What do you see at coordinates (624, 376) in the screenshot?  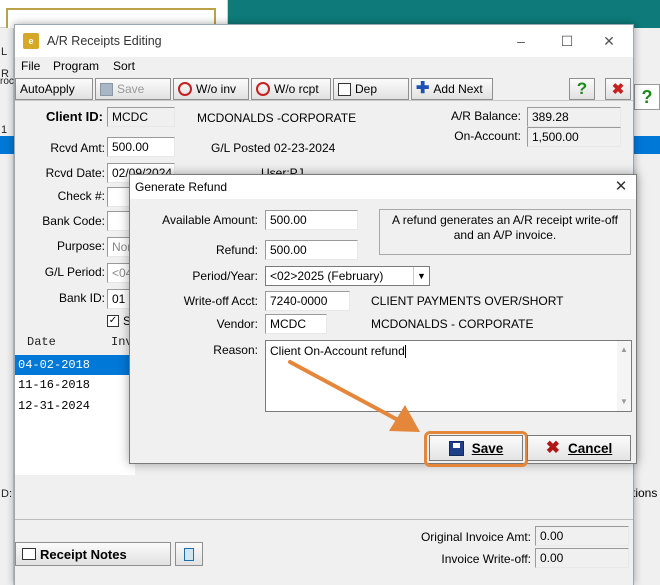 I see `reason-scrollbar: ▲ ▼` at bounding box center [624, 376].